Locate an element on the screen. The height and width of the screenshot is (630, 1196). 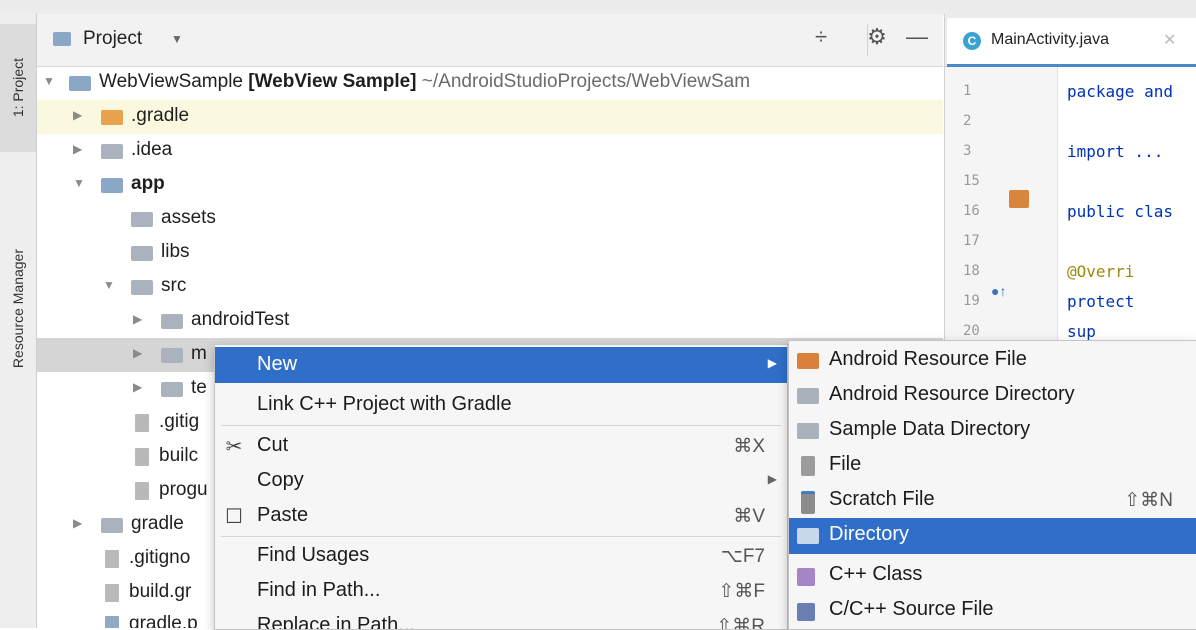
hide-panel-icon: — is located at coordinates (917, 37).